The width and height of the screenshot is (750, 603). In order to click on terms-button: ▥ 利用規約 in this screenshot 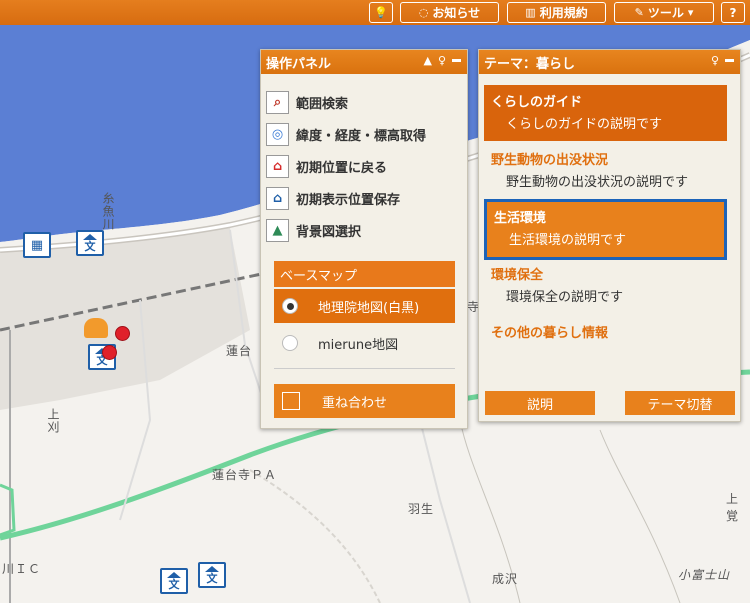, I will do `click(556, 12)`.